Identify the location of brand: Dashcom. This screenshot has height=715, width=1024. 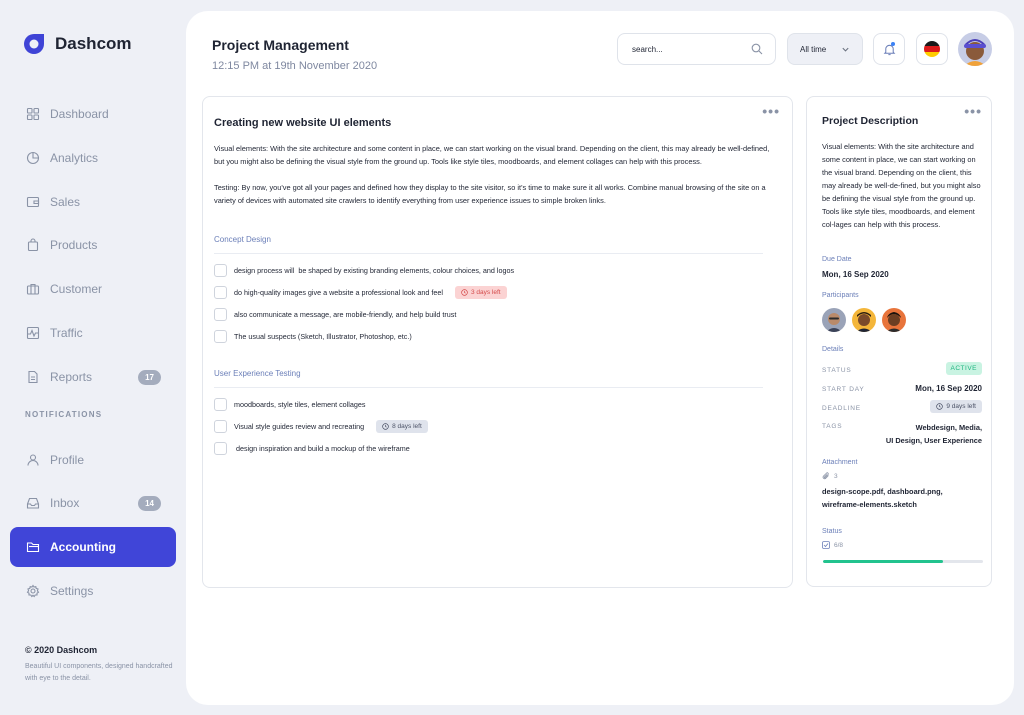
(77, 44).